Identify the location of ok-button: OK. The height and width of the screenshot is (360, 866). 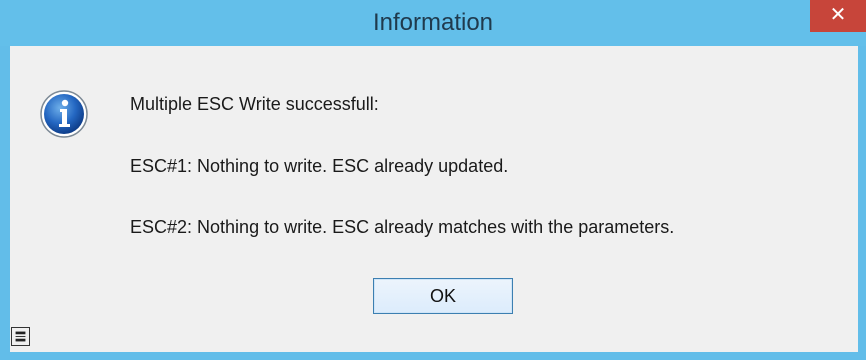
(443, 296).